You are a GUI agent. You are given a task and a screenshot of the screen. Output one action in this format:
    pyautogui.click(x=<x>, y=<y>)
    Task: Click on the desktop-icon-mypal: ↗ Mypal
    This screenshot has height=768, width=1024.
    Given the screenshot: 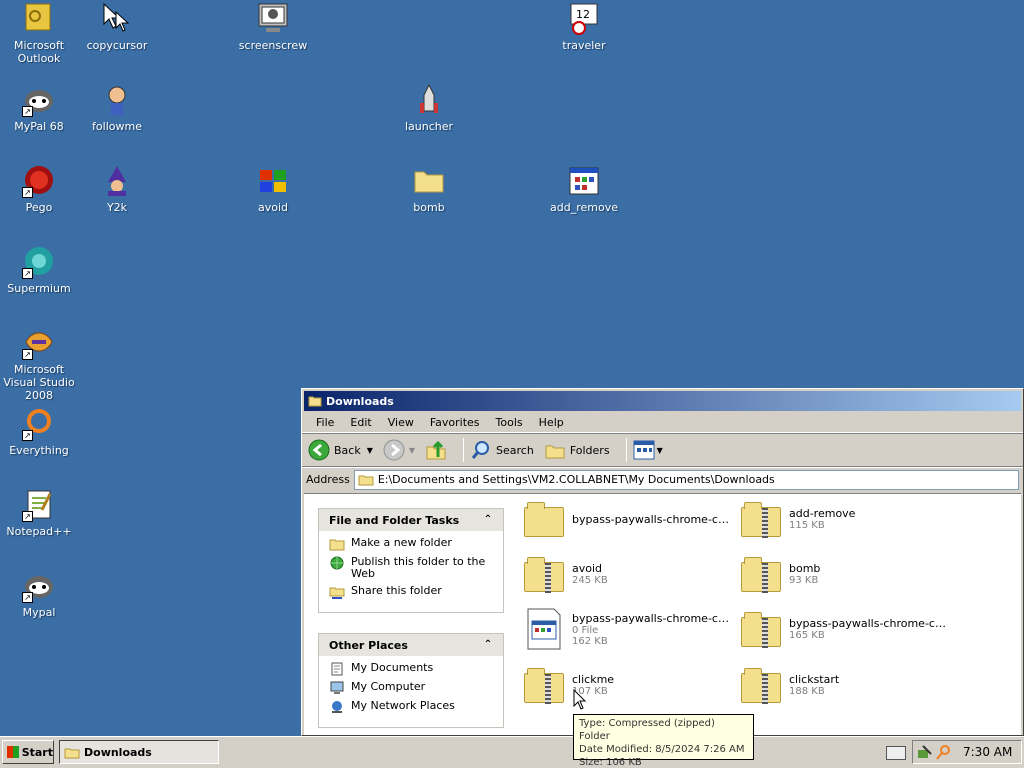 What is the action you would take?
    pyautogui.click(x=39, y=594)
    